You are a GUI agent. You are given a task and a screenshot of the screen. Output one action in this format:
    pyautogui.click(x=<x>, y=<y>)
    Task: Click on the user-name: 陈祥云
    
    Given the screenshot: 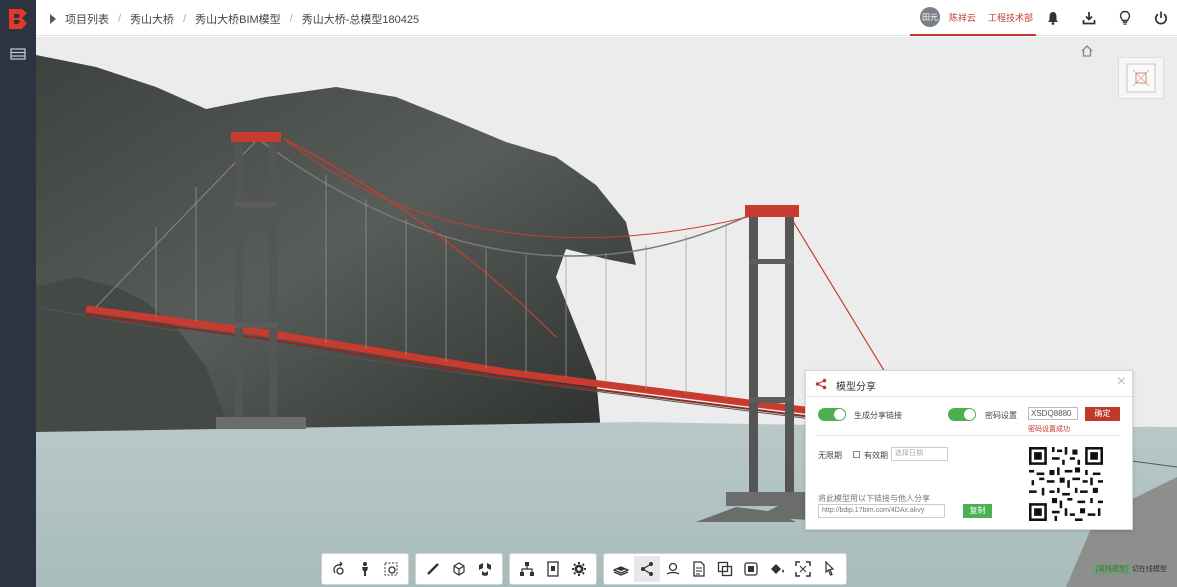 What is the action you would take?
    pyautogui.click(x=962, y=17)
    